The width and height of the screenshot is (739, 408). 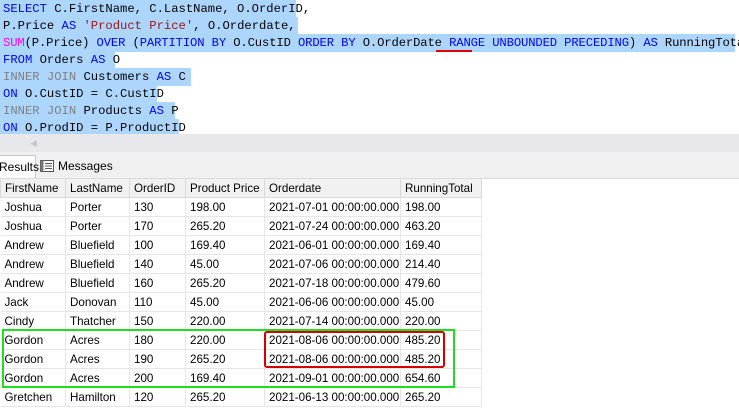 What do you see at coordinates (402, 43) in the screenshot?
I see `code-token: O.OrderDate` at bounding box center [402, 43].